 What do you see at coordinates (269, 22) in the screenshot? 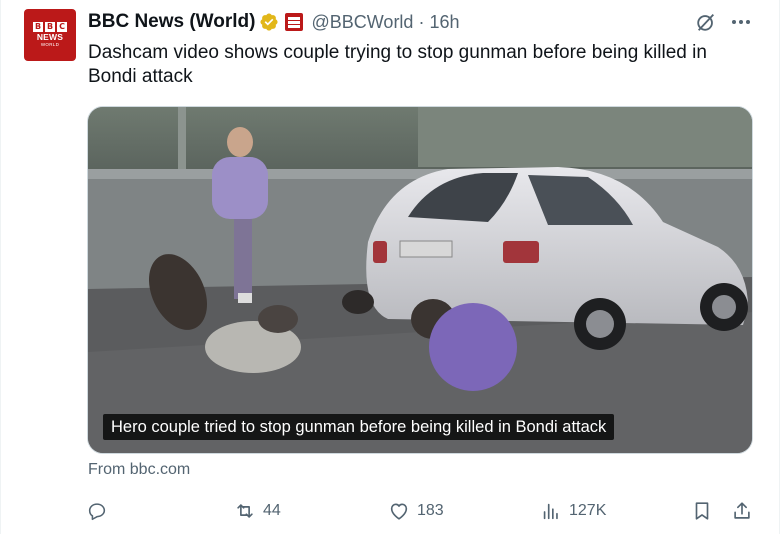
I see `verified-badge-icon` at bounding box center [269, 22].